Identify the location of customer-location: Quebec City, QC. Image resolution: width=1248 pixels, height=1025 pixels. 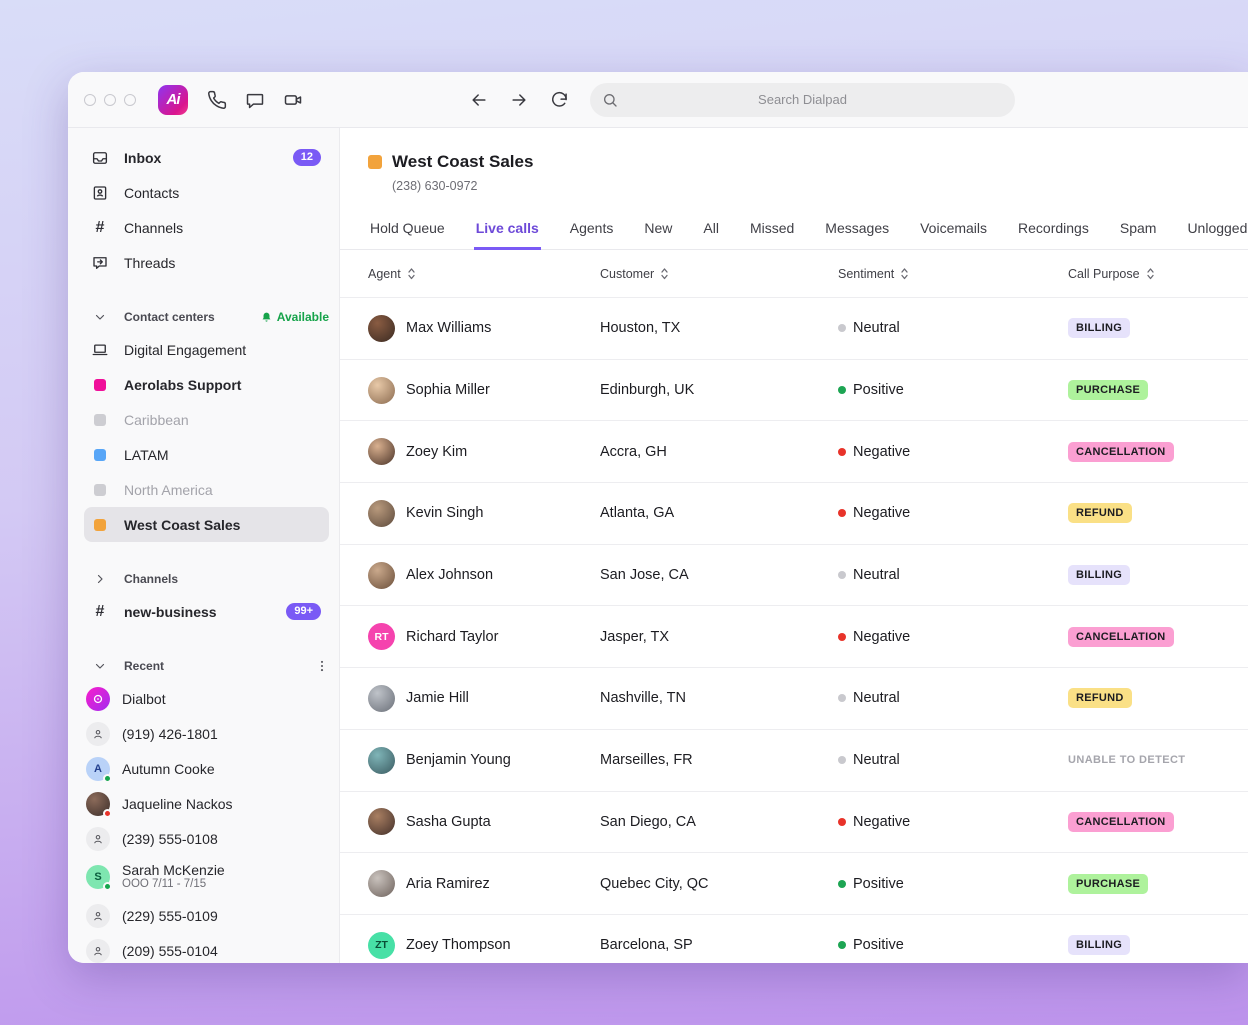
(654, 883).